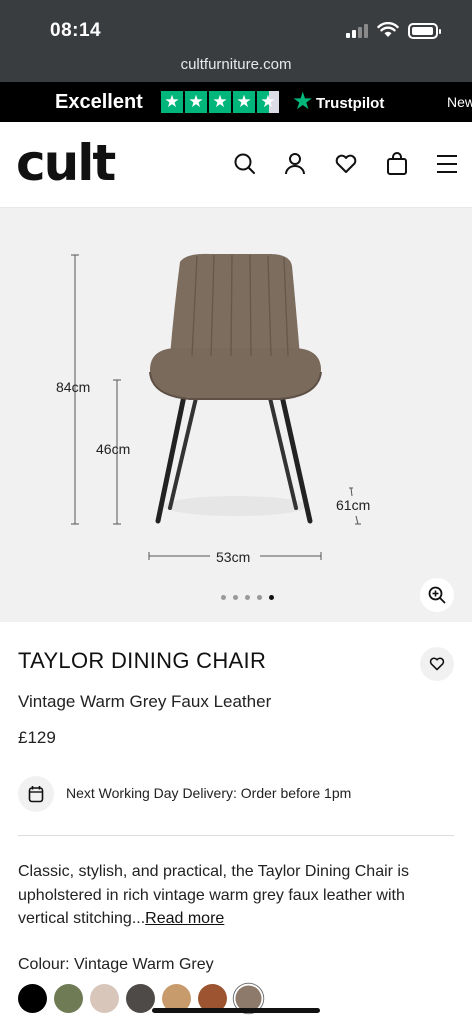 This screenshot has height=1024, width=472. I want to click on account-icon, so click(295, 164).